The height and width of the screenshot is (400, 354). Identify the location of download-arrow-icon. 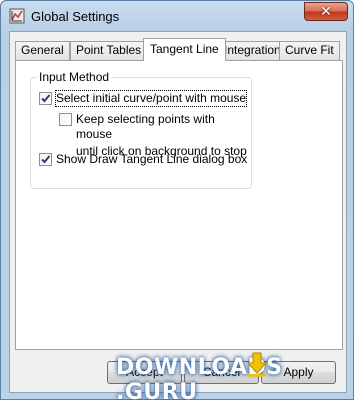
(257, 364).